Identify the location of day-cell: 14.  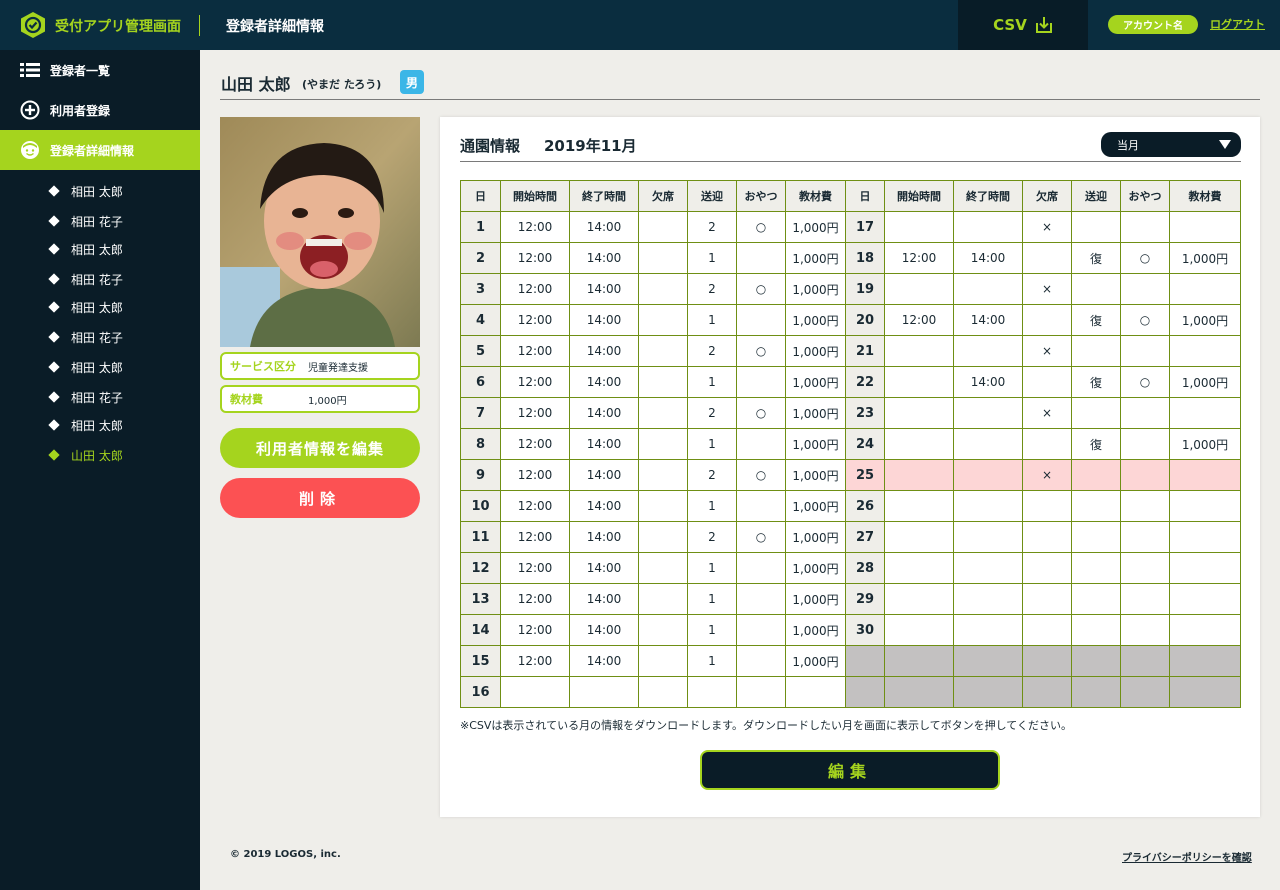
(480, 630).